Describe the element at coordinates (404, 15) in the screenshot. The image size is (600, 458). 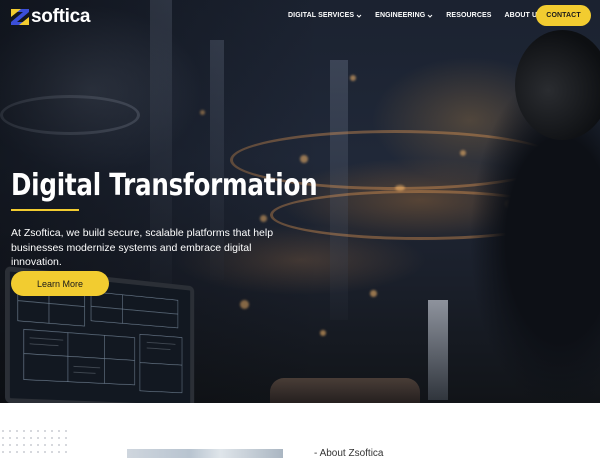
I see `nav-item-engineering: ENGINEERING` at that location.